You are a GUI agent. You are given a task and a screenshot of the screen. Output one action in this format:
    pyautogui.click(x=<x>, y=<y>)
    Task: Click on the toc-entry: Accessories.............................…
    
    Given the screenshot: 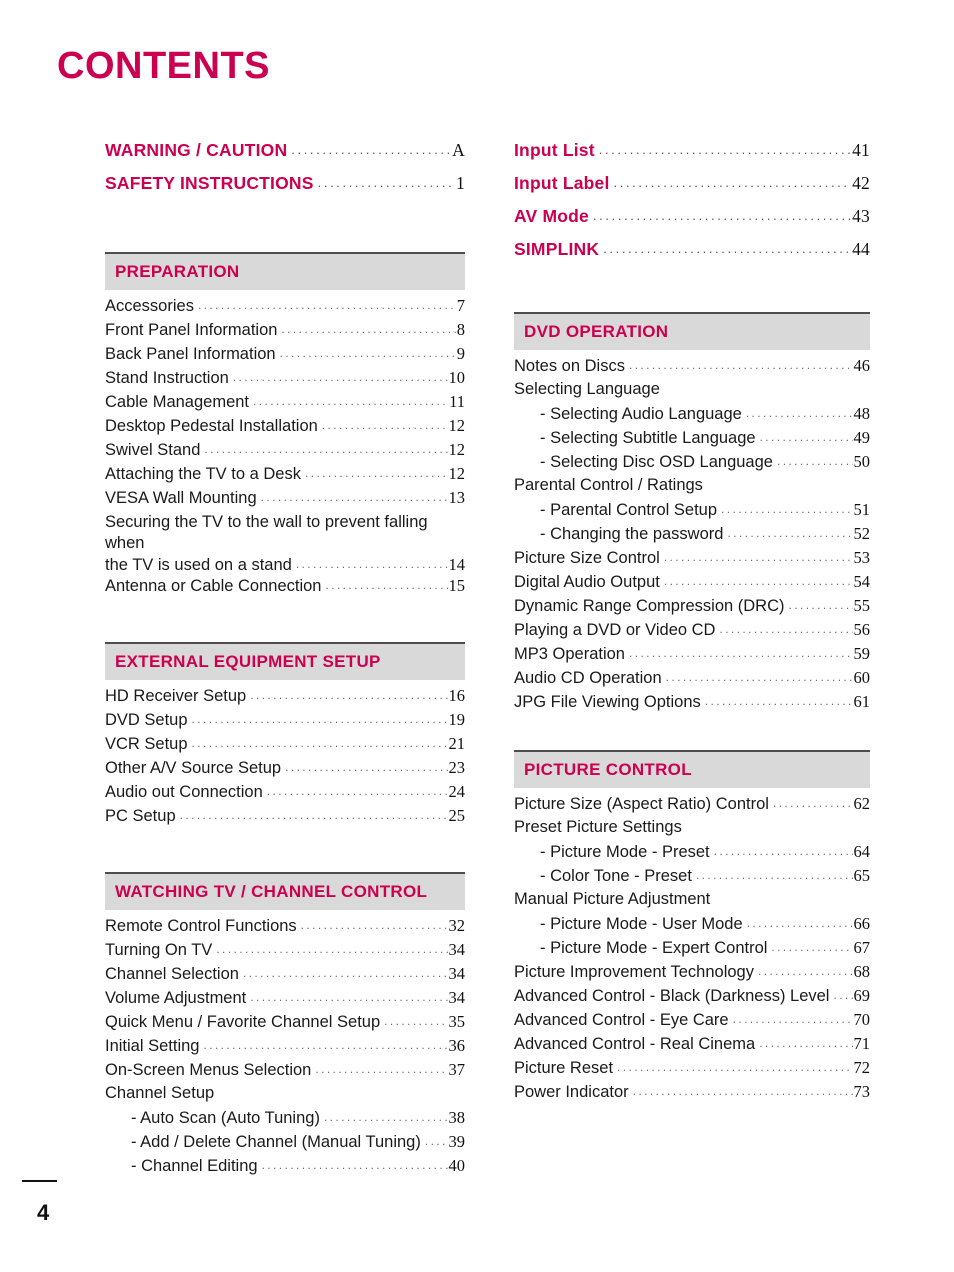 What is the action you would take?
    pyautogui.click(x=285, y=308)
    